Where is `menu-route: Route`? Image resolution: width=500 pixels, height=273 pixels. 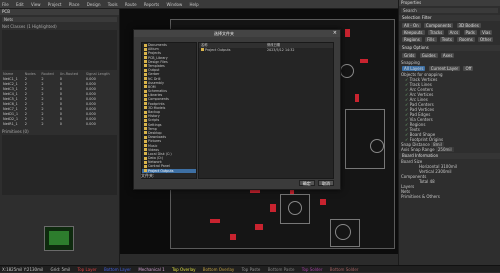
menu-route: Route is located at coordinates (131, 4).